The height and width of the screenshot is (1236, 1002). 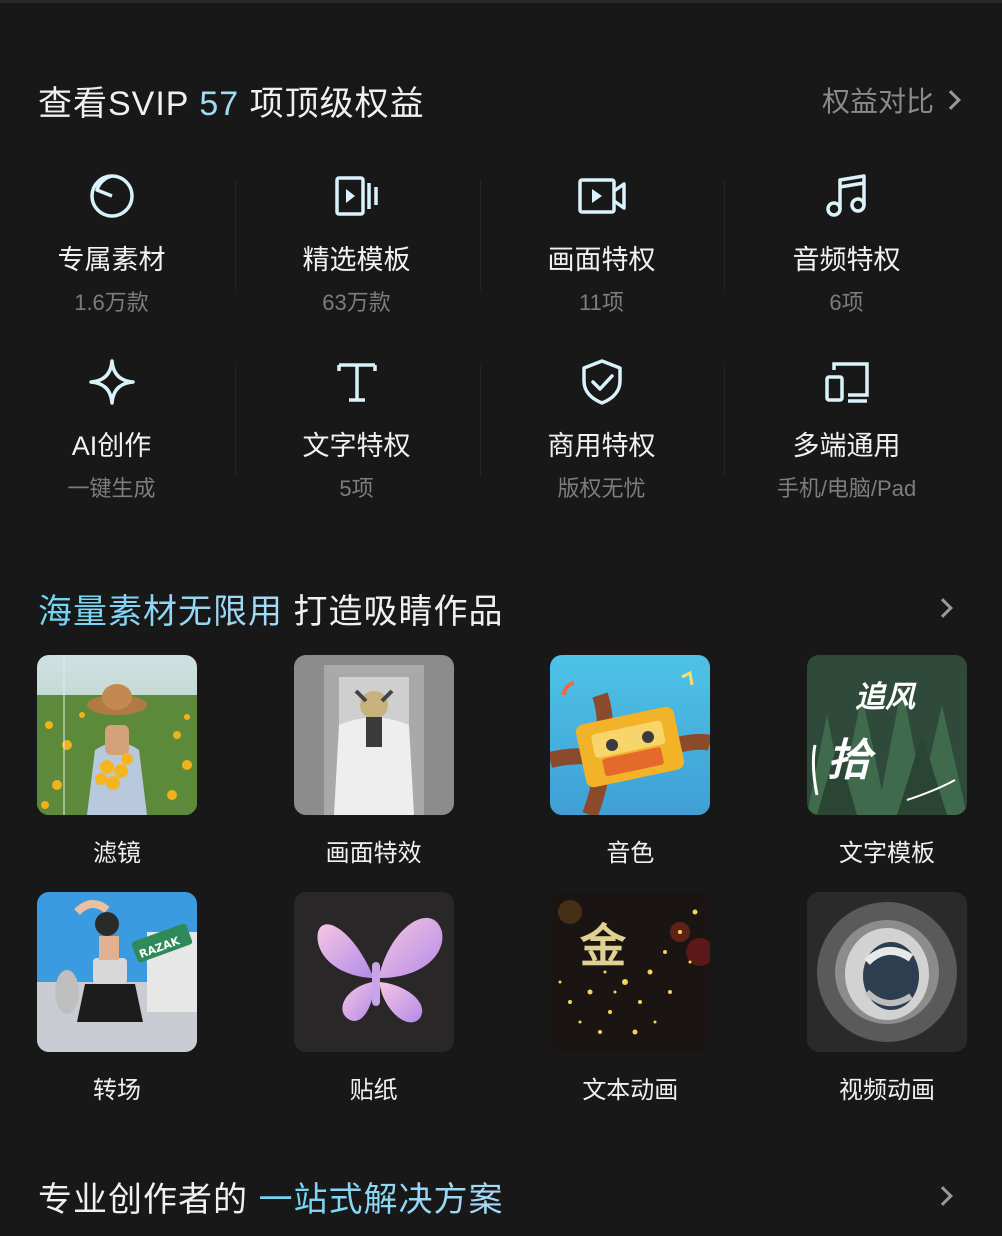 I want to click on benefit-title: 多端通用, so click(x=846, y=446).